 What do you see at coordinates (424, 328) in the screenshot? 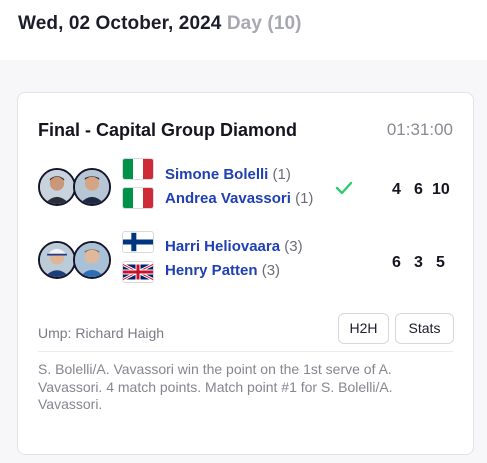
I see `stats-button: Stats` at bounding box center [424, 328].